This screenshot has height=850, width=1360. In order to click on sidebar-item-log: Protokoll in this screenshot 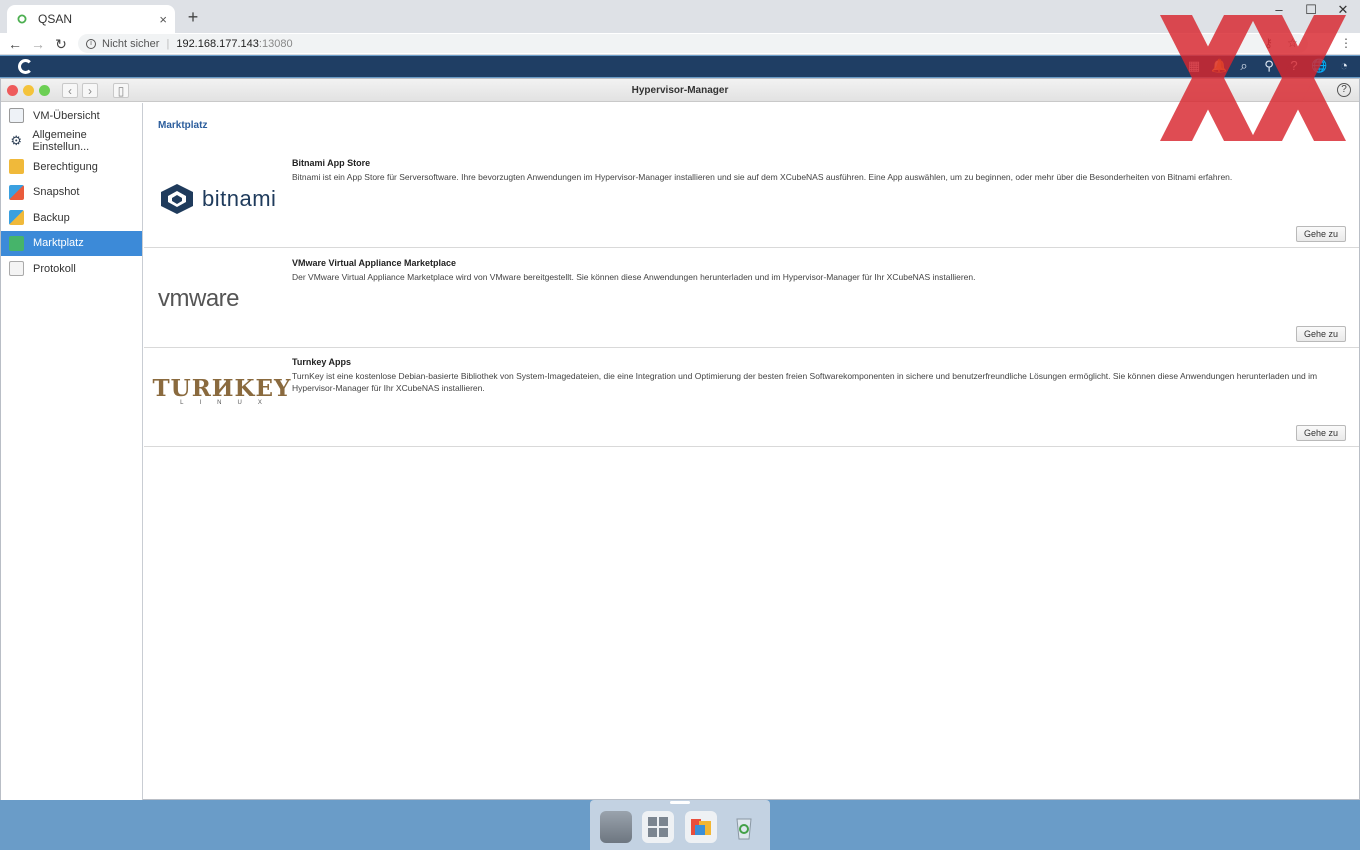, I will do `click(71, 269)`.